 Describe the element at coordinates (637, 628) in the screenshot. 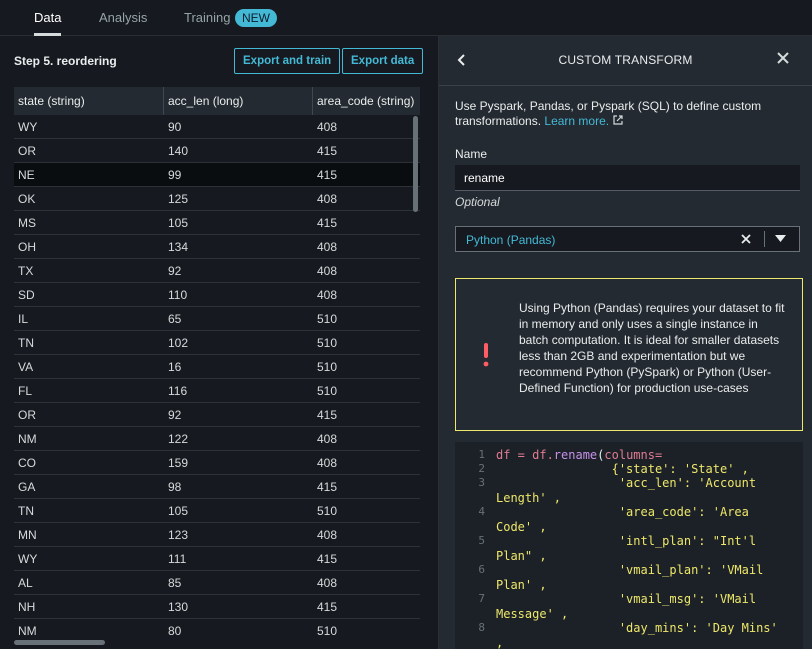

I see `code-text: 'day_mins': 'Day Mins'` at that location.